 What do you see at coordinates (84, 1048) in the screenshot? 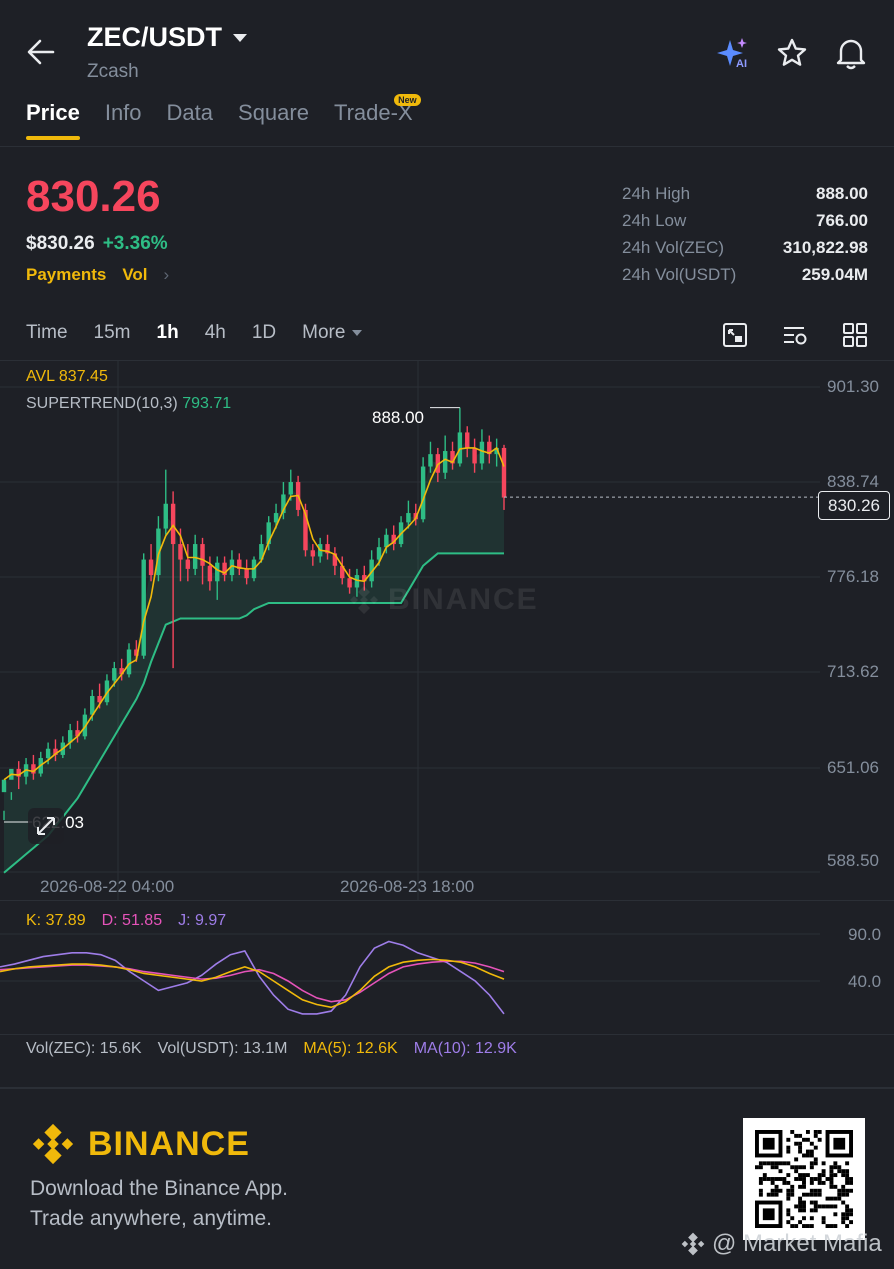
I see `vol-zec: Vol(ZEC): 15.6K` at bounding box center [84, 1048].